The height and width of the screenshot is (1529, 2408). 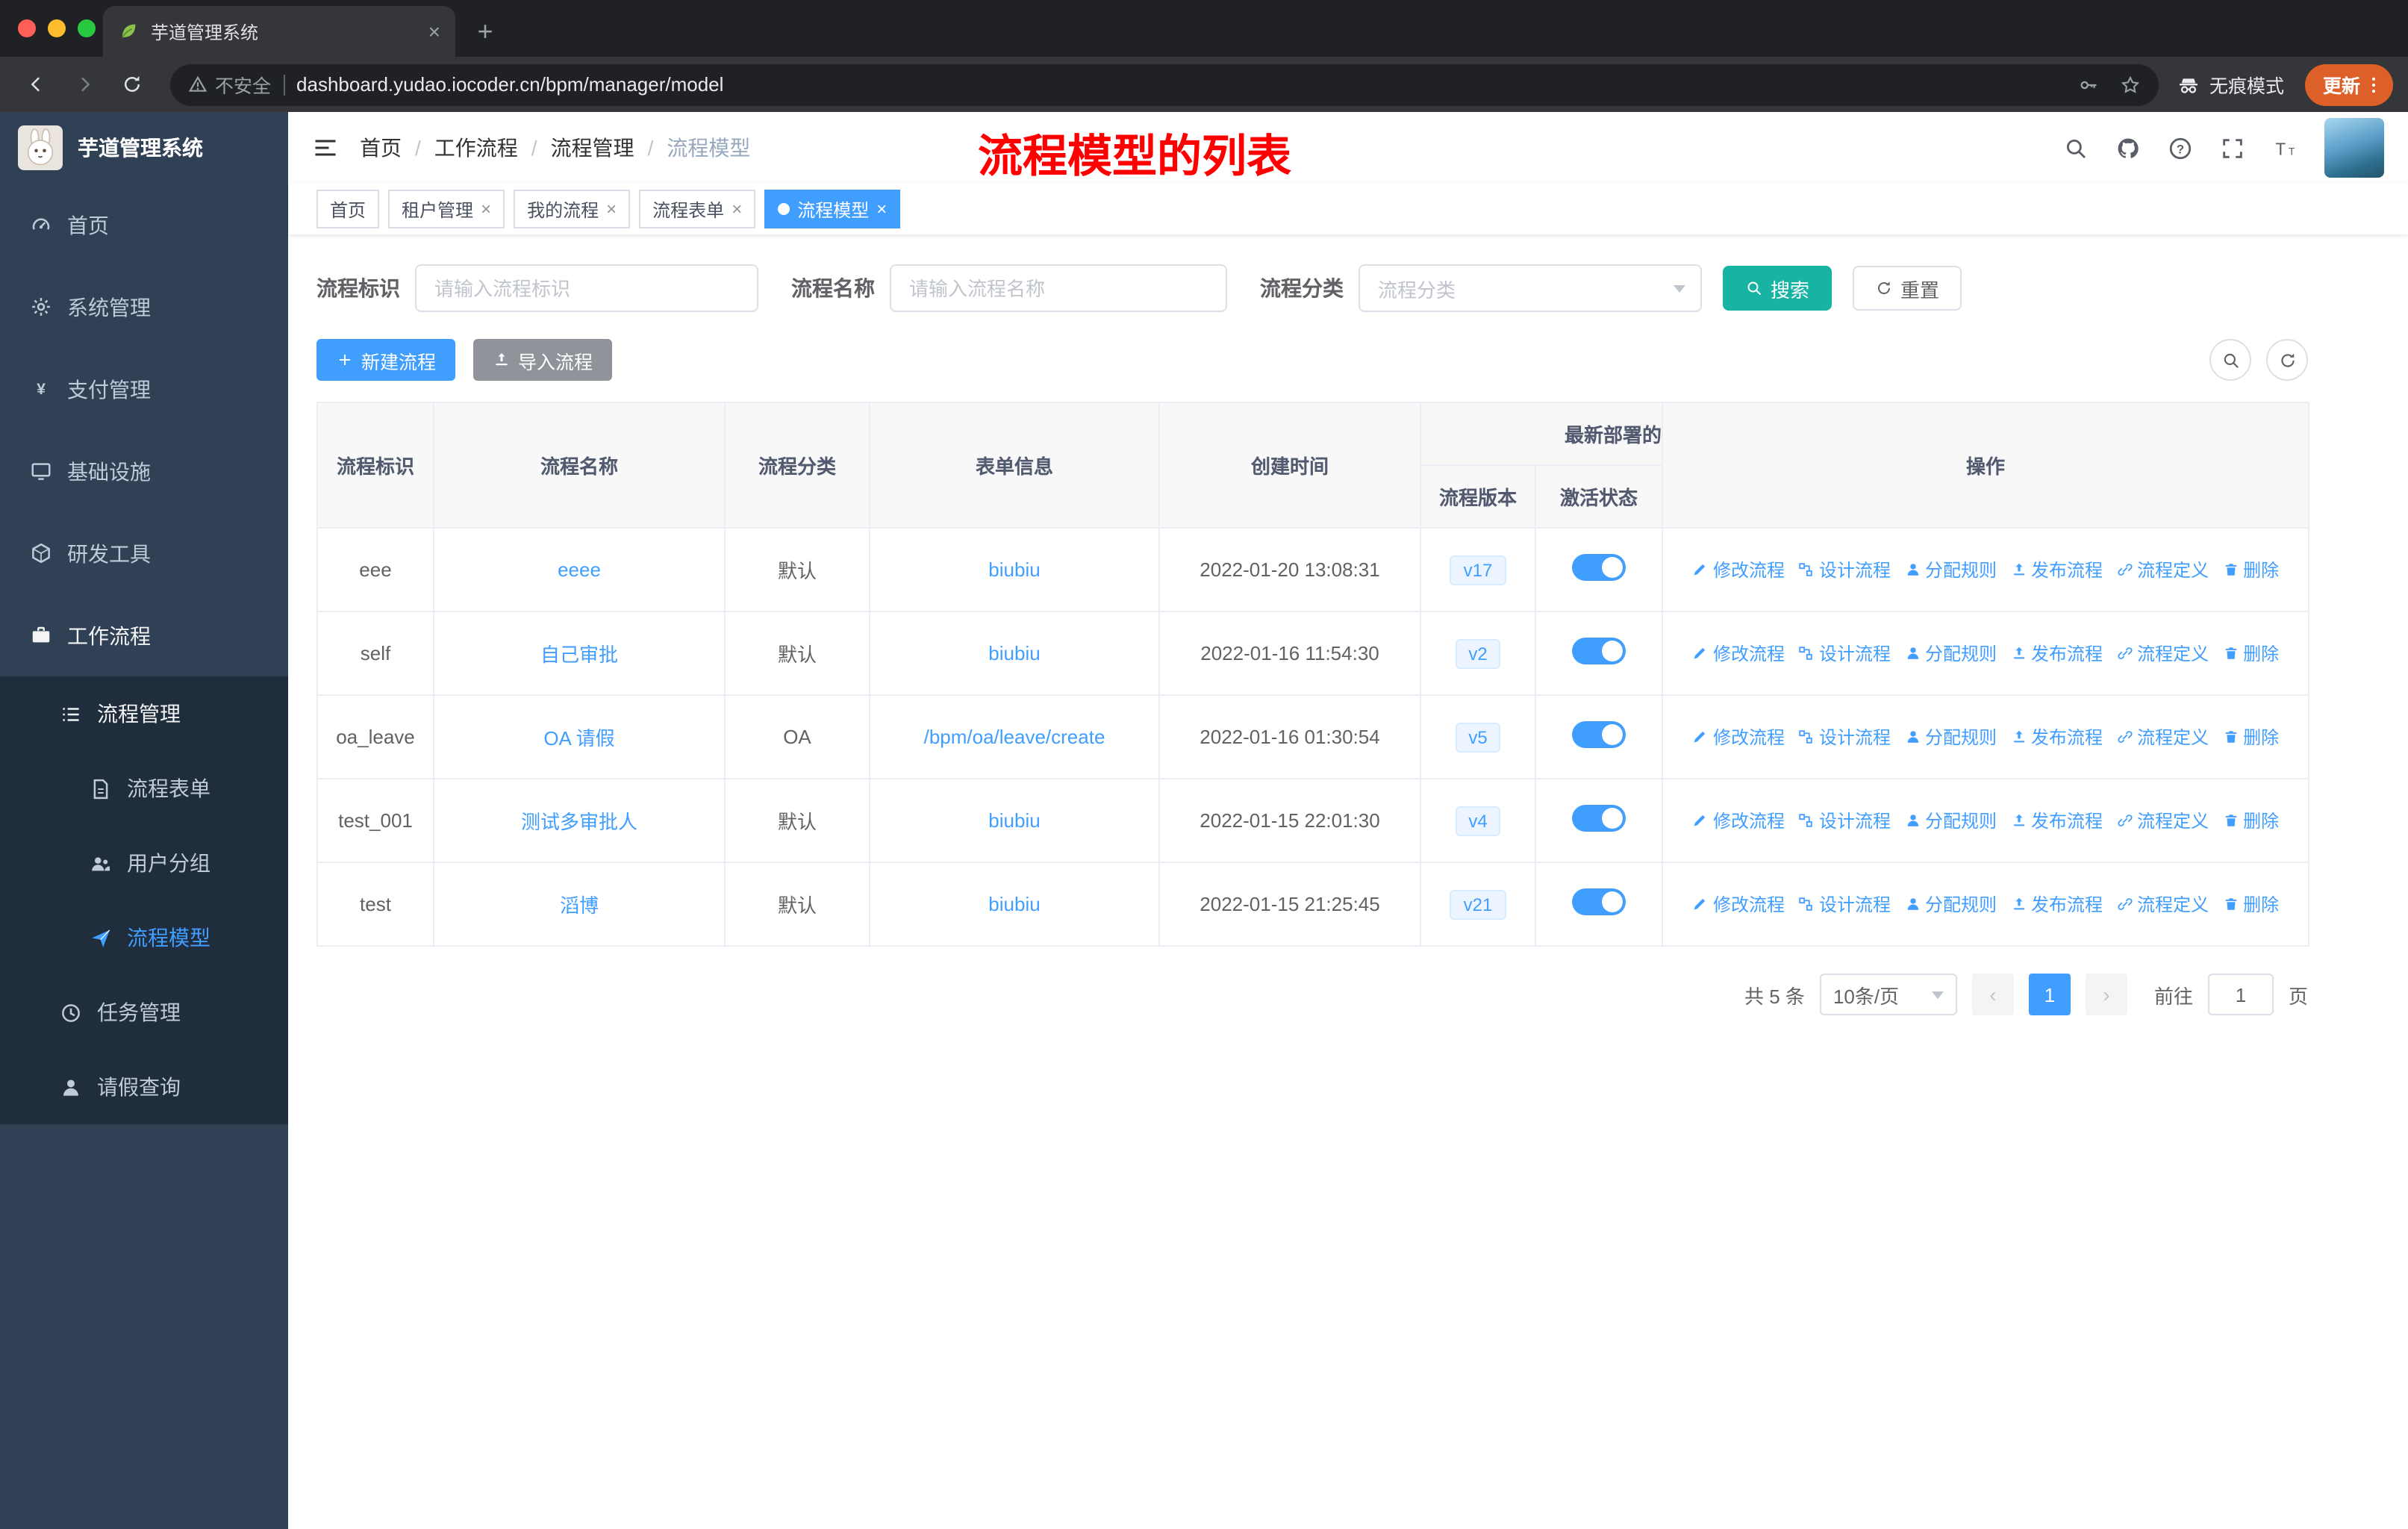 I want to click on sidebar-item-workflow: 工作流程, so click(x=144, y=635).